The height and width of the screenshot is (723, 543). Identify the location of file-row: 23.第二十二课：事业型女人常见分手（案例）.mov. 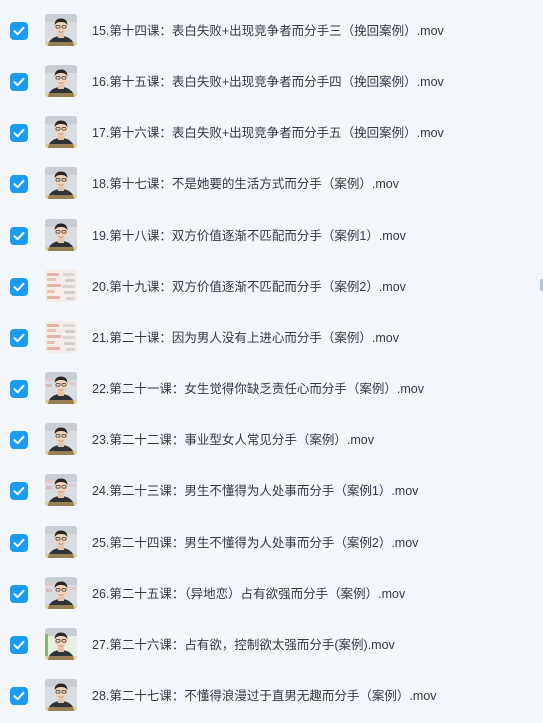
(271, 441).